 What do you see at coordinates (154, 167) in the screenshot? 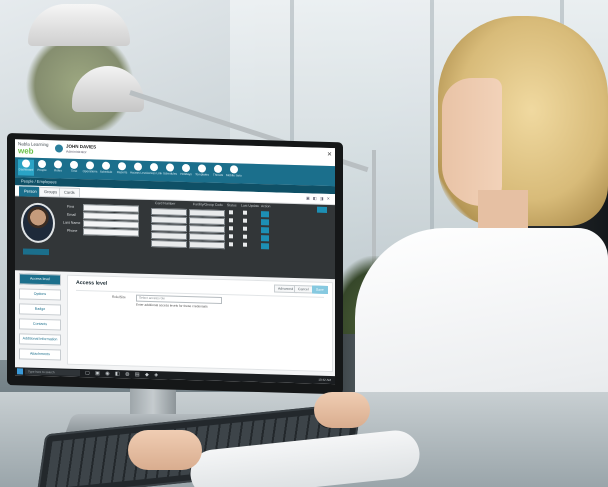
I see `links-icon` at bounding box center [154, 167].